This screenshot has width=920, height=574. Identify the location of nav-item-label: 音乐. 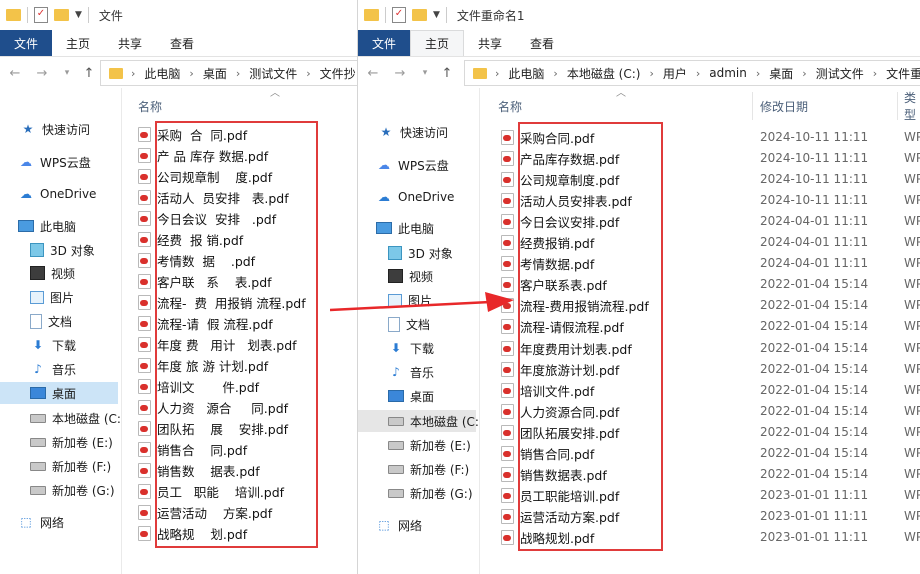
(422, 372).